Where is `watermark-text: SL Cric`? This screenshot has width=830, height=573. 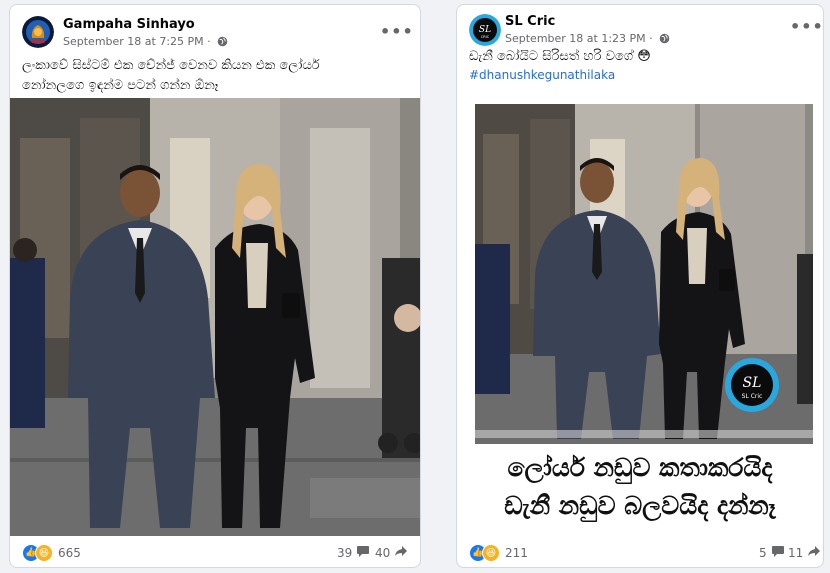
watermark-text: SL Cric is located at coordinates (752, 396).